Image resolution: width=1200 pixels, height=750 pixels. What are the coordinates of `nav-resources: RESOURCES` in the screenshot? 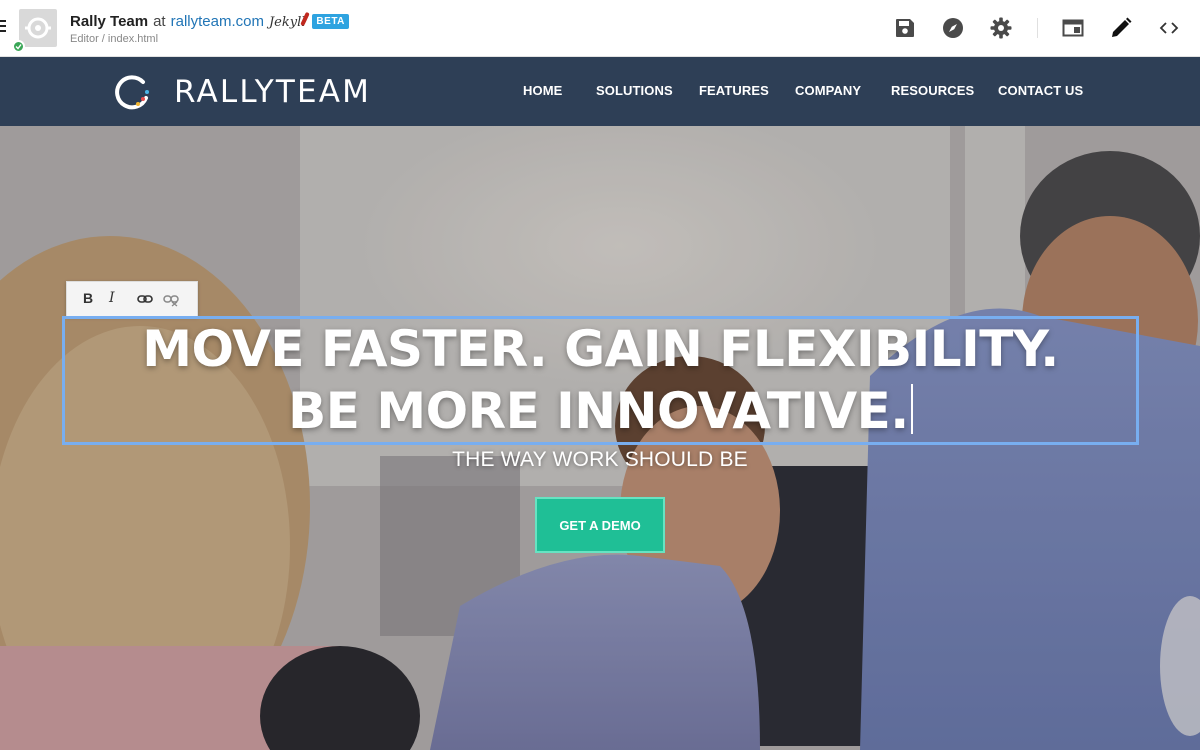 It's located at (932, 90).